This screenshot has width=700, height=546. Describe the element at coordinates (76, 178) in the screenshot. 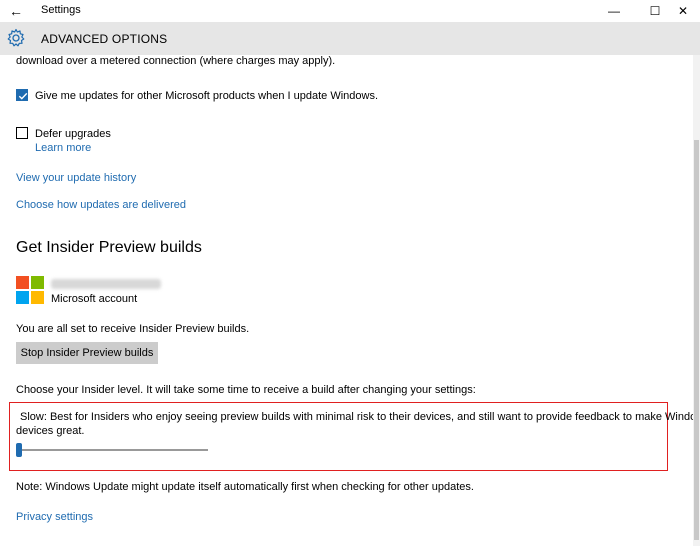

I see `view-update-history-link: View your update history` at that location.